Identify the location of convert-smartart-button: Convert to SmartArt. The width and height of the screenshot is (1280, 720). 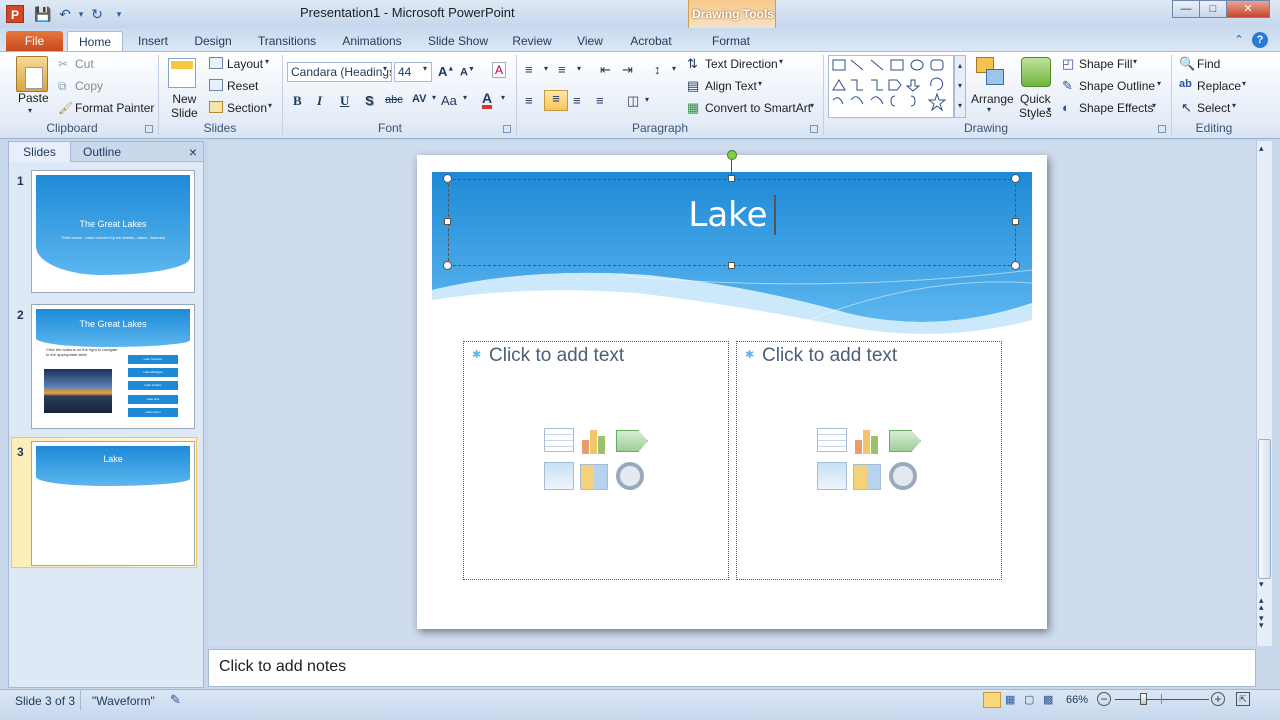
(758, 108).